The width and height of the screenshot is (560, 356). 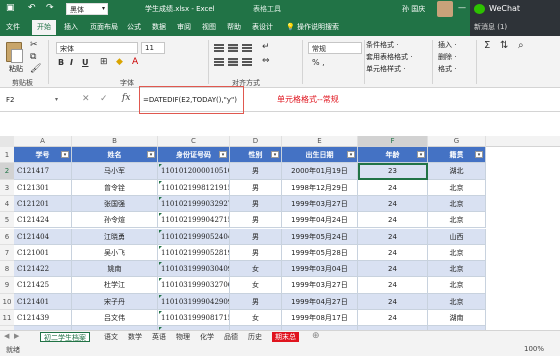 What do you see at coordinates (194, 141) in the screenshot?
I see `column-header-c: C` at bounding box center [194, 141].